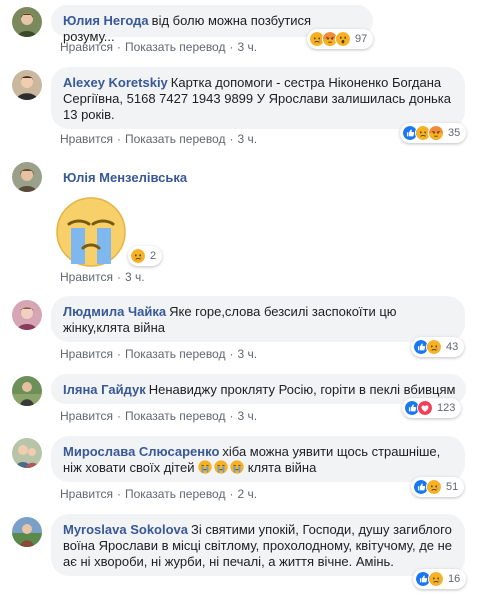 Image resolution: width=492 pixels, height=596 pixels. I want to click on comment-author: Людмила Чайка, so click(114, 311).